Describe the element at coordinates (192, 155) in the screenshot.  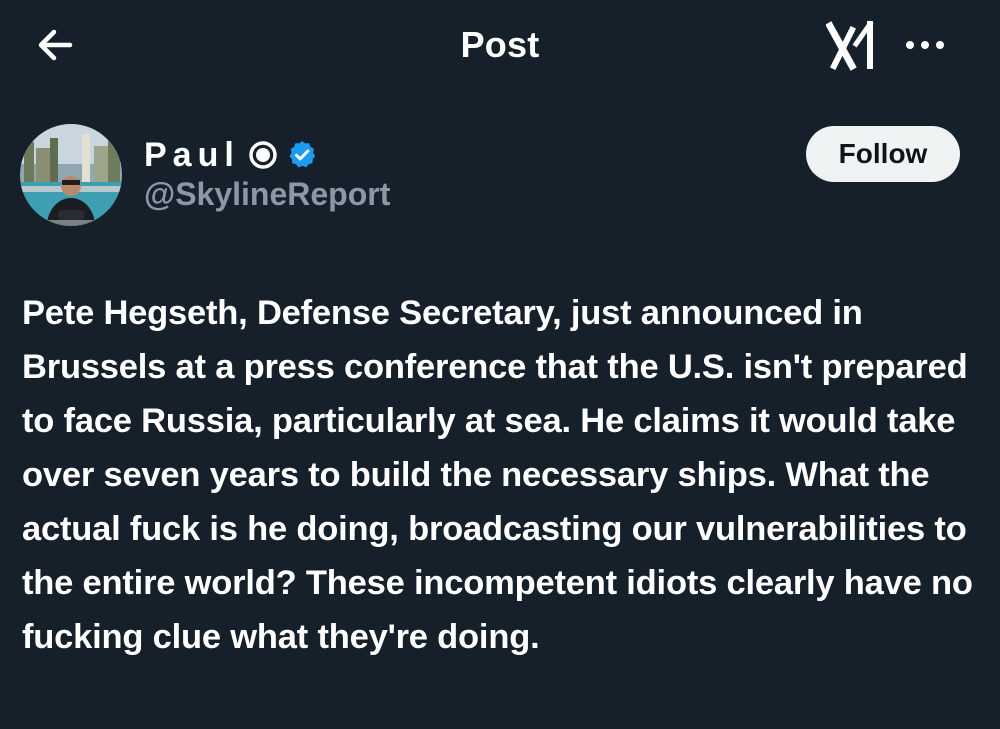
I see `display-name: Paul` at that location.